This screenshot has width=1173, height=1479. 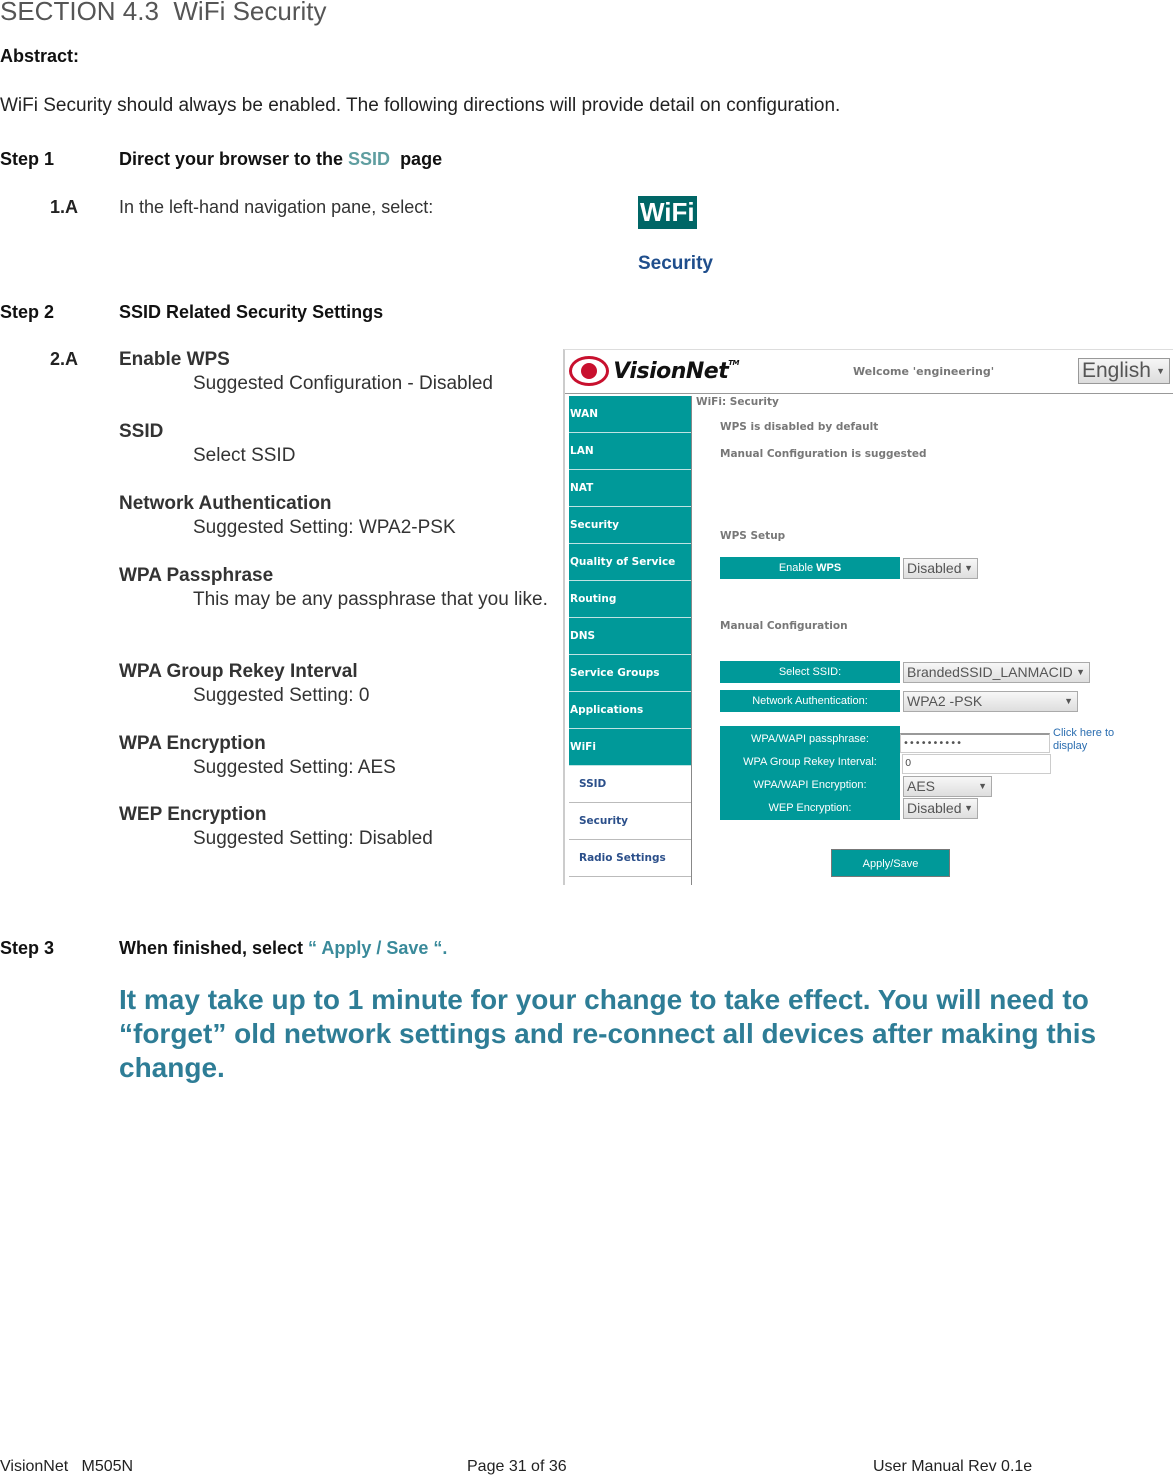 What do you see at coordinates (294, 767) in the screenshot?
I see `setting-value: Suggested Setting: AES` at bounding box center [294, 767].